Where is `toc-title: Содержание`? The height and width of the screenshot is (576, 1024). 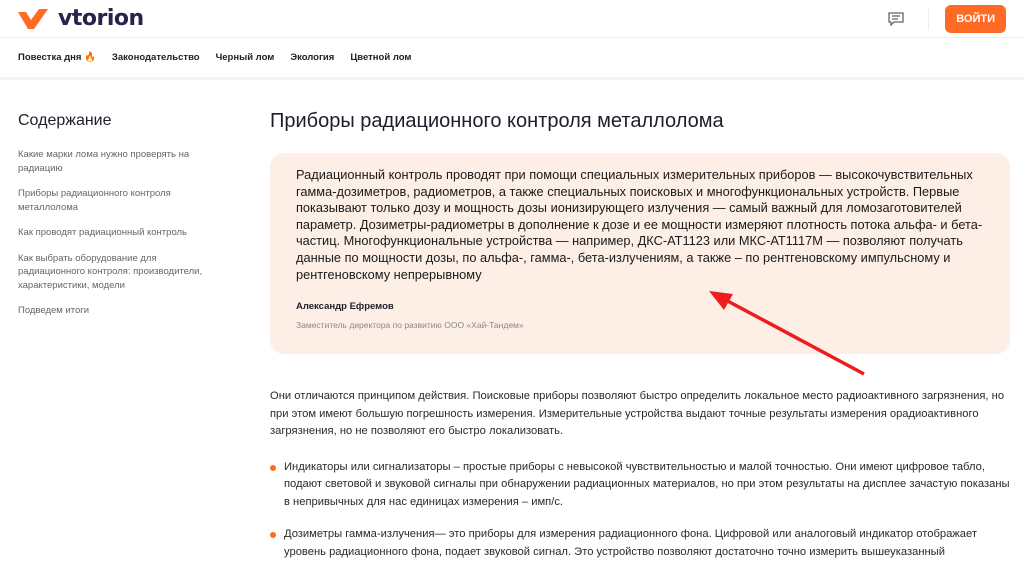 toc-title: Содержание is located at coordinates (65, 120).